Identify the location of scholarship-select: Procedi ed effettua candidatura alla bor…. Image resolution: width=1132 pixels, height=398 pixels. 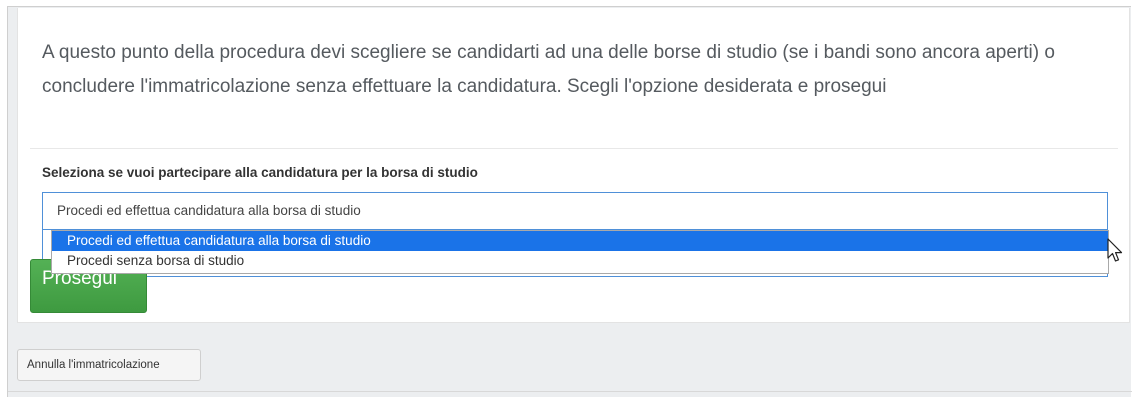
(575, 211).